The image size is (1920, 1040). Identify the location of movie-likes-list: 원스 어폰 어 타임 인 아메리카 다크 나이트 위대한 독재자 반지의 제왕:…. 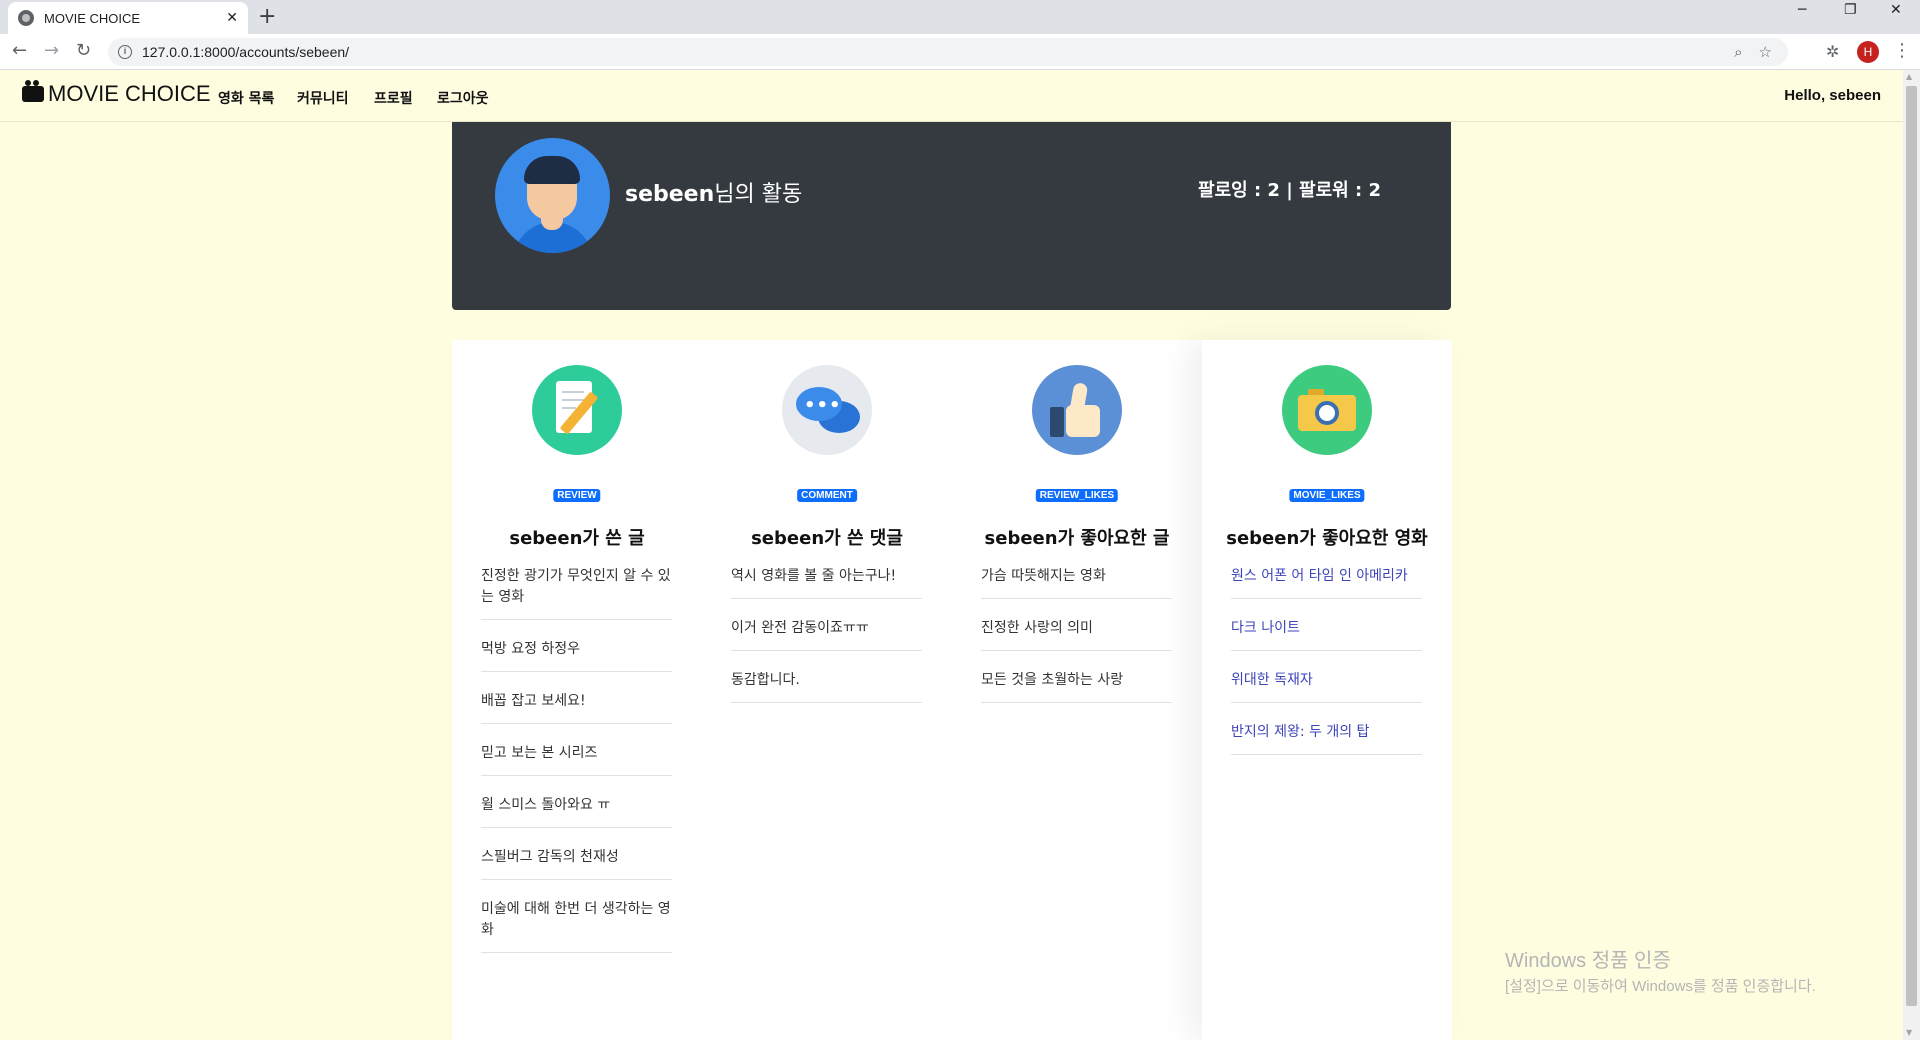
(1326, 666).